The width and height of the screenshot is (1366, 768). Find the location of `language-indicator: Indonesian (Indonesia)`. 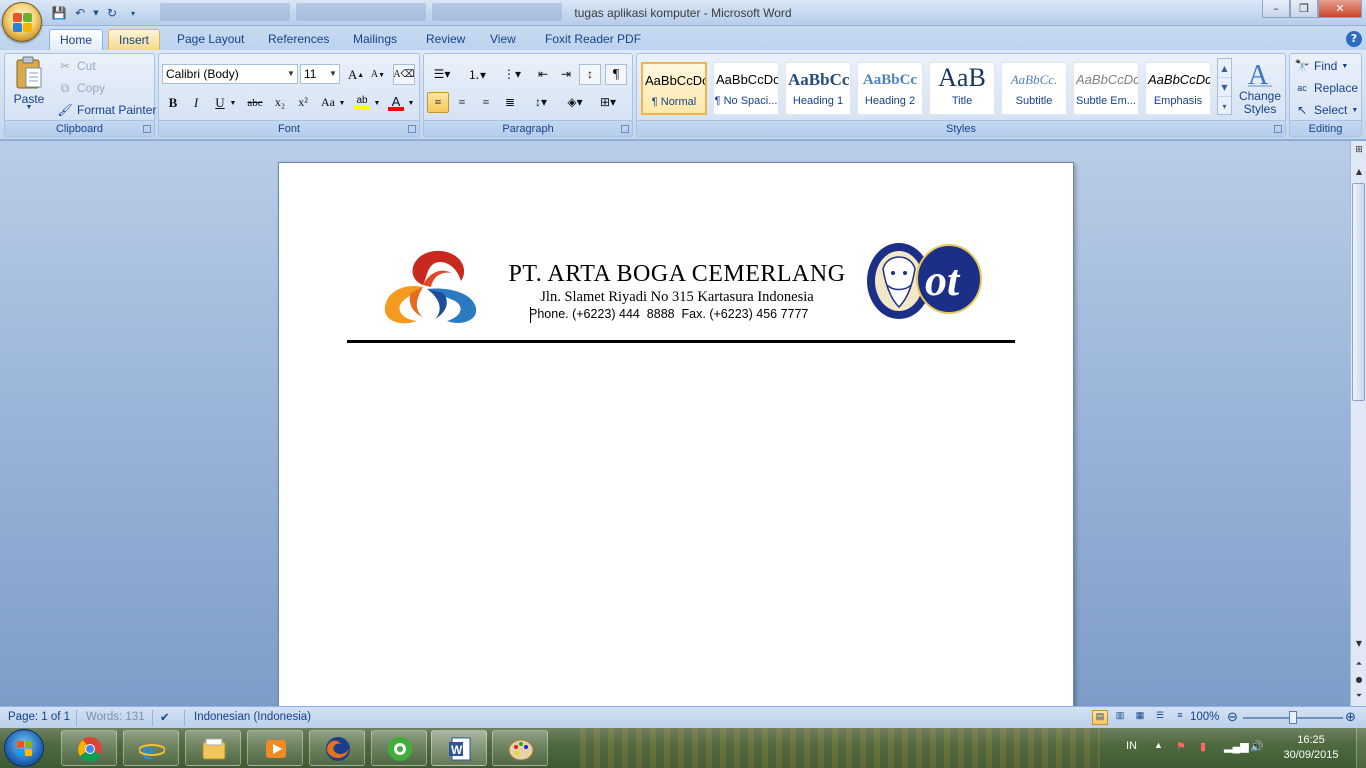

language-indicator: Indonesian (Indonesia) is located at coordinates (252, 717).